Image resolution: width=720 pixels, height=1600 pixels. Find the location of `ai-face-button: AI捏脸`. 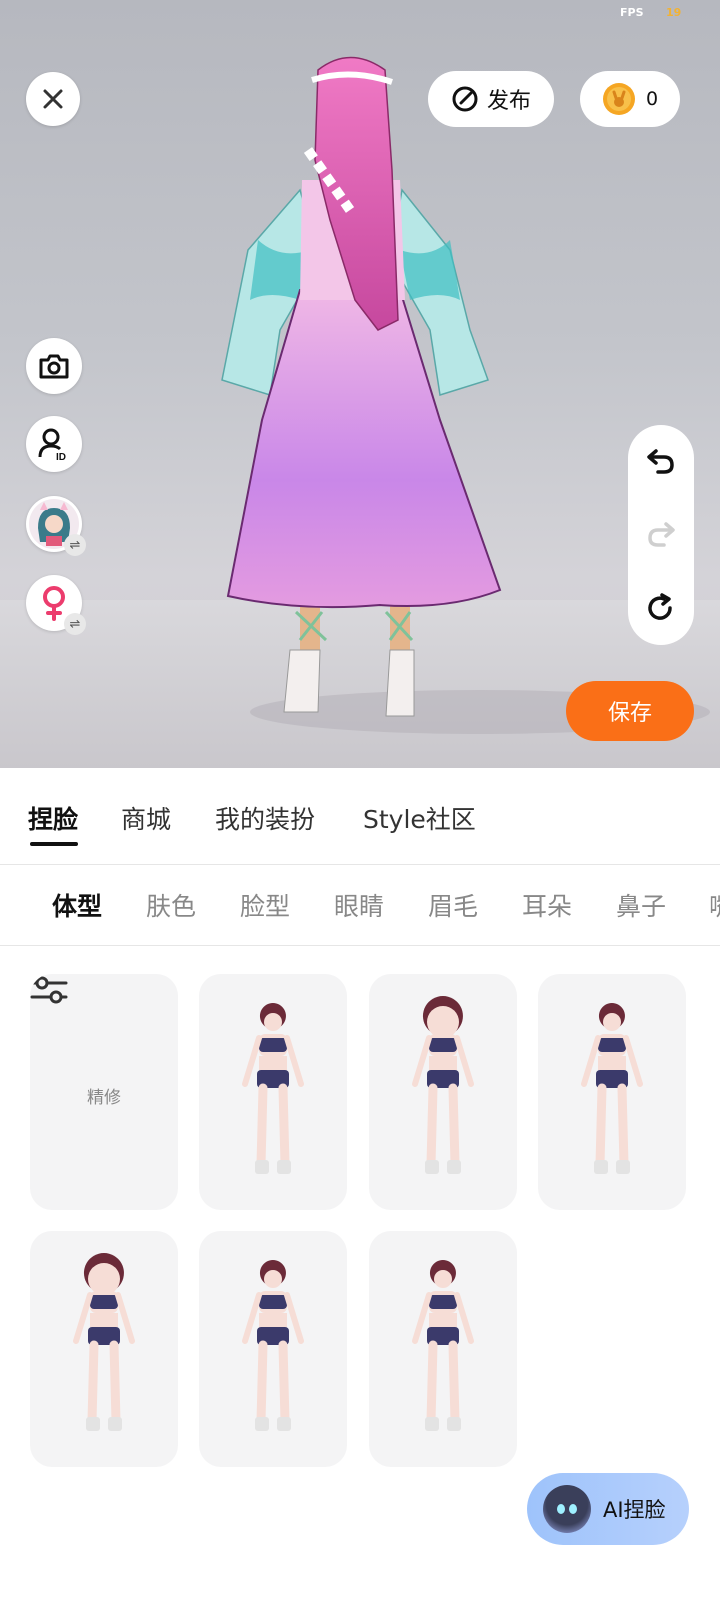

ai-face-button: AI捏脸 is located at coordinates (608, 1509).